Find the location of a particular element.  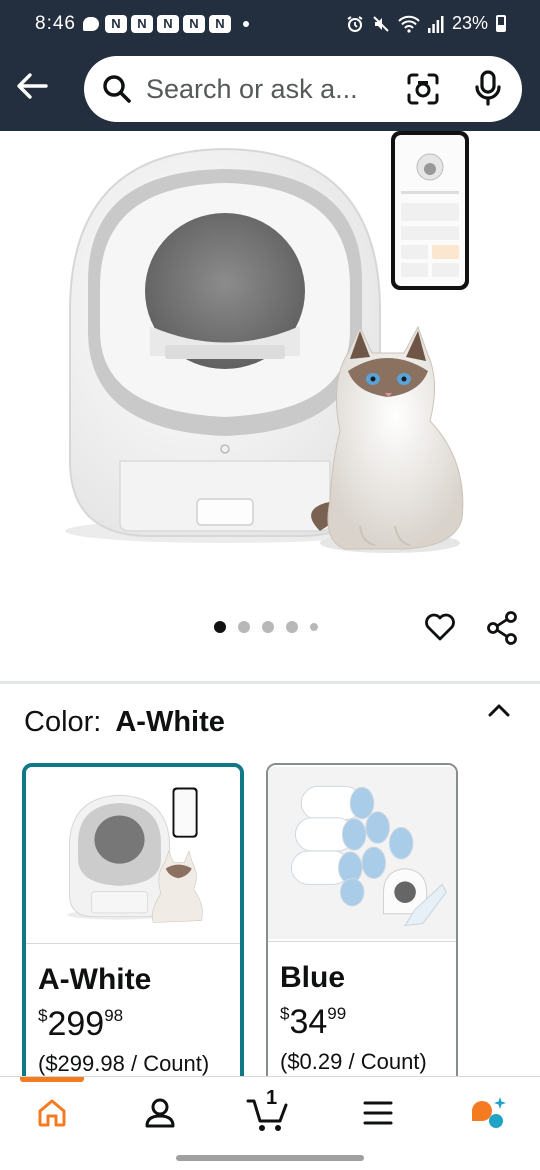

back-button is located at coordinates (34, 88).